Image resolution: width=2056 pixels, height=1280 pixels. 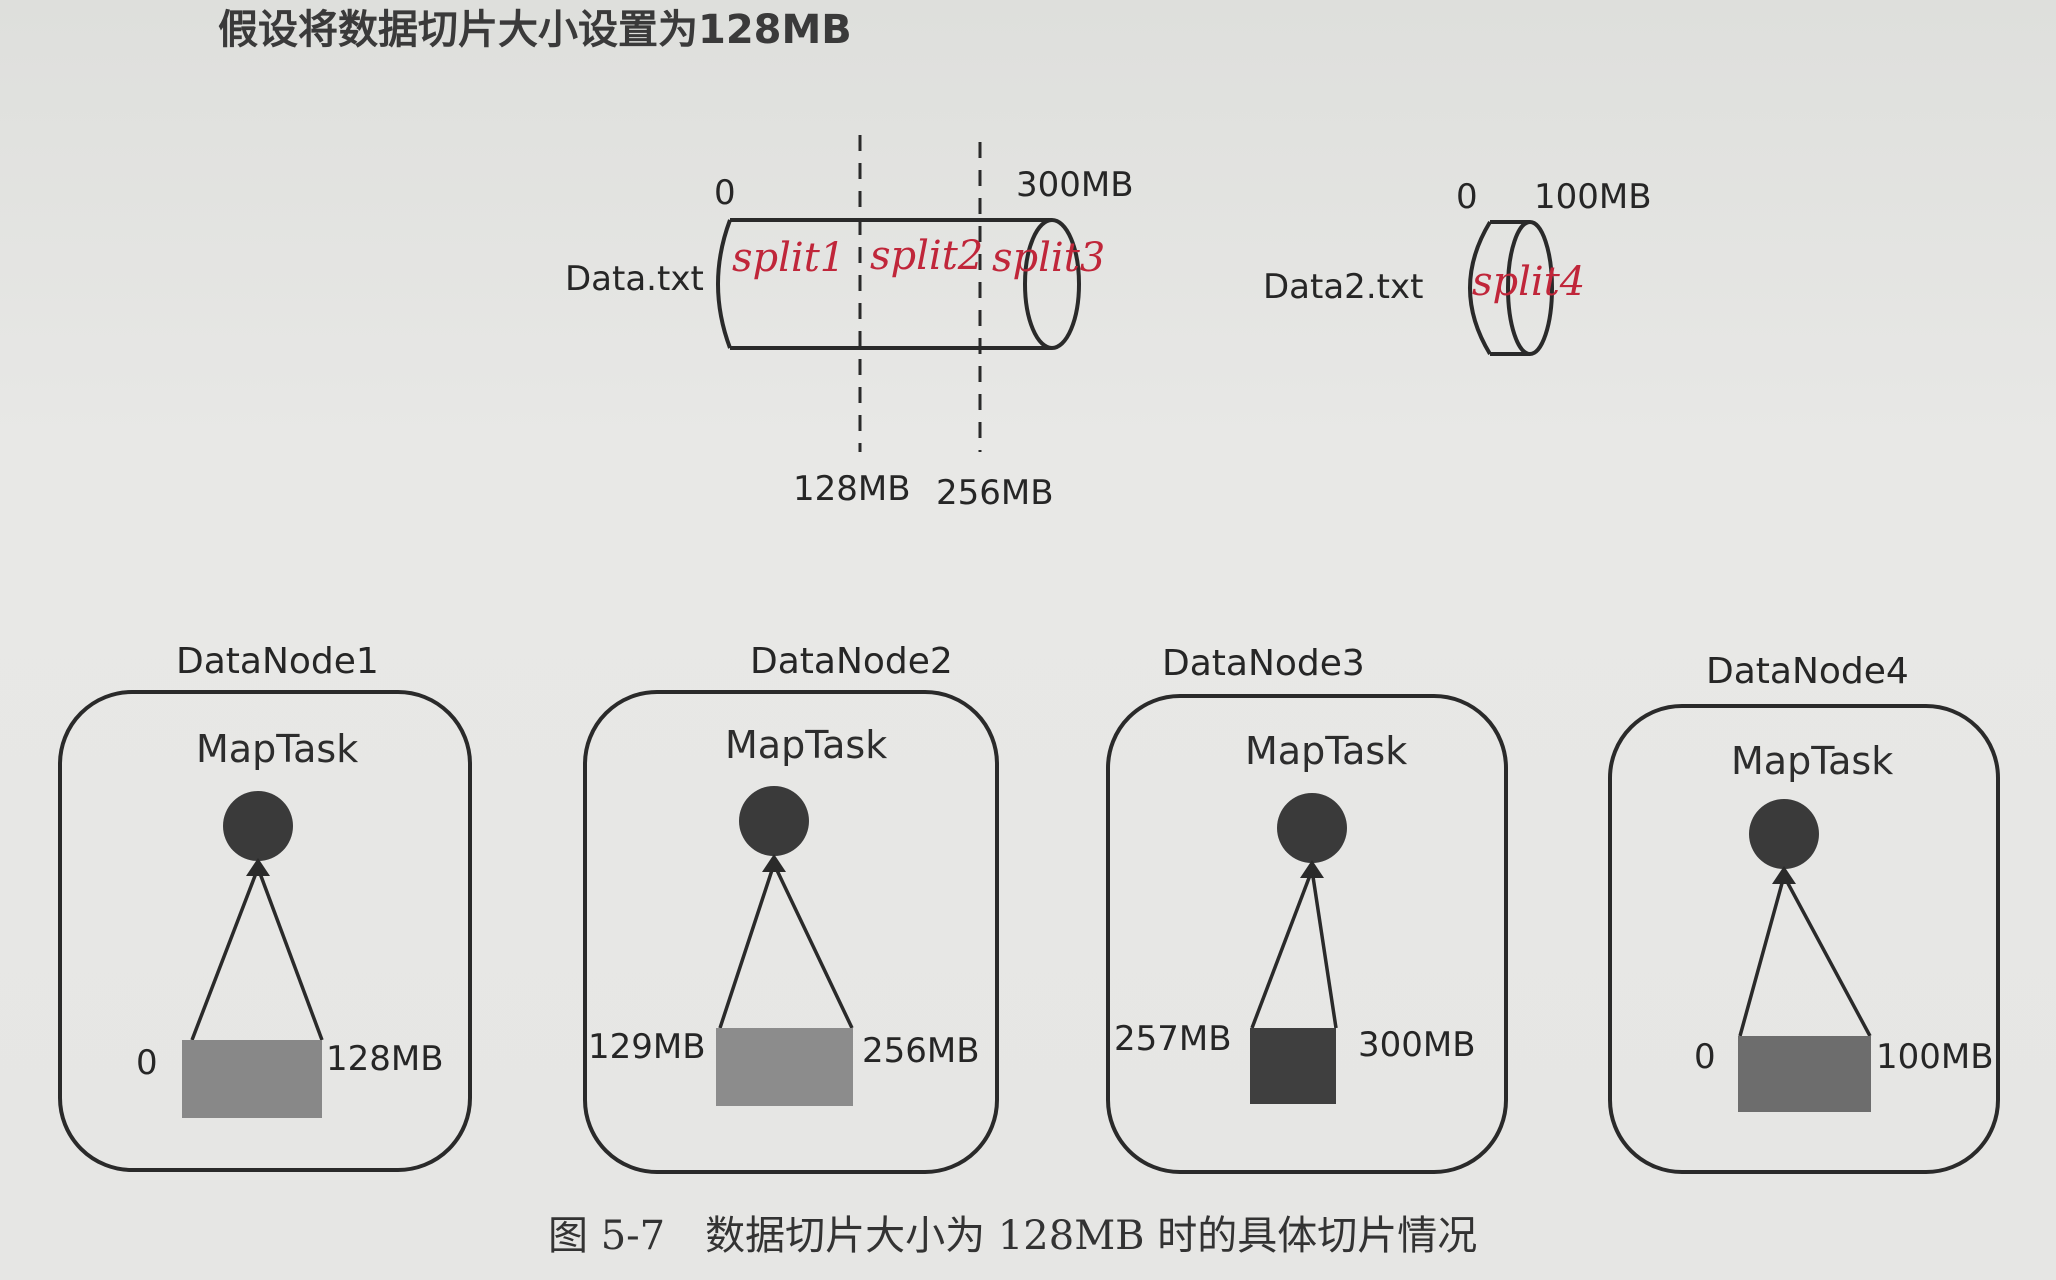 What do you see at coordinates (1705, 1057) in the screenshot?
I see `datanode-4-range-start: 0` at bounding box center [1705, 1057].